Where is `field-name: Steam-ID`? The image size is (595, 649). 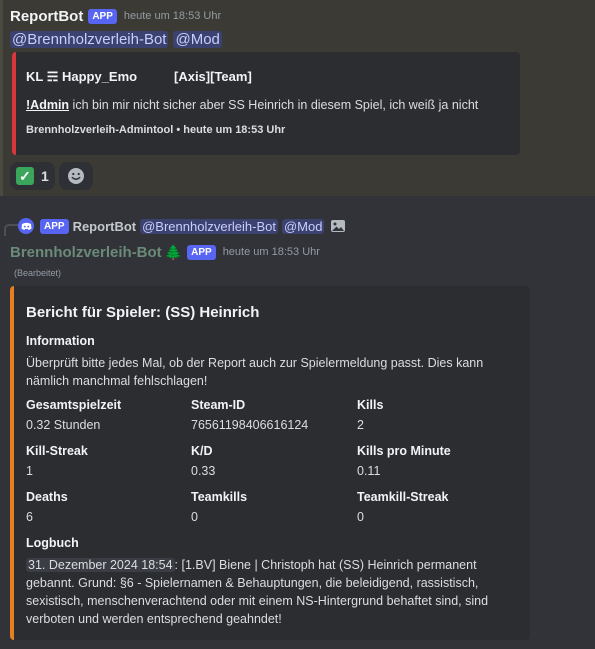
field-name: Steam-ID is located at coordinates (218, 405).